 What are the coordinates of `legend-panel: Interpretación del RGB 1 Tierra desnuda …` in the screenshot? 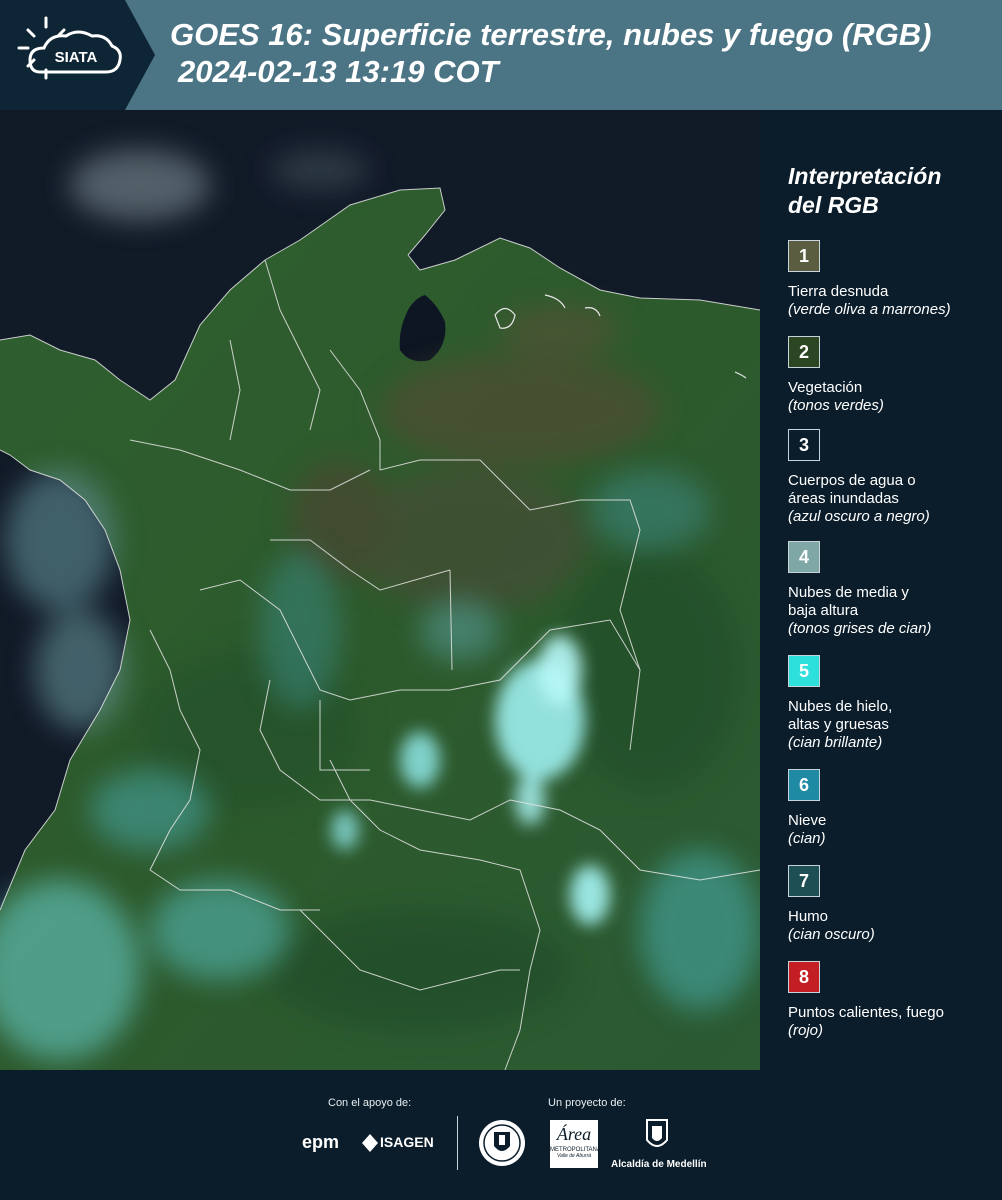 It's located at (890, 601).